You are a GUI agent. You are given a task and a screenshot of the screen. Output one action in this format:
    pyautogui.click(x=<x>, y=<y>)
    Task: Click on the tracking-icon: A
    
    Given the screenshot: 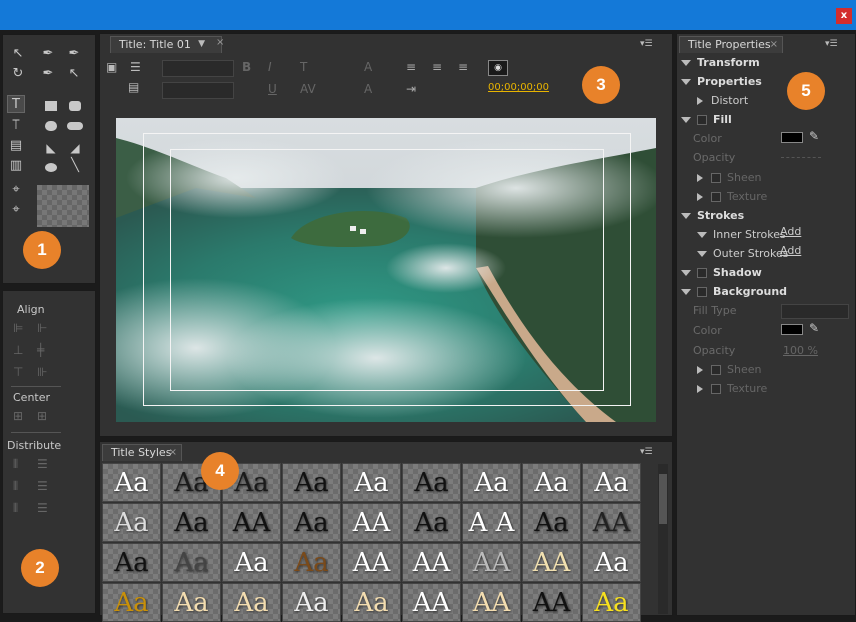 What is the action you would take?
    pyautogui.click(x=368, y=89)
    